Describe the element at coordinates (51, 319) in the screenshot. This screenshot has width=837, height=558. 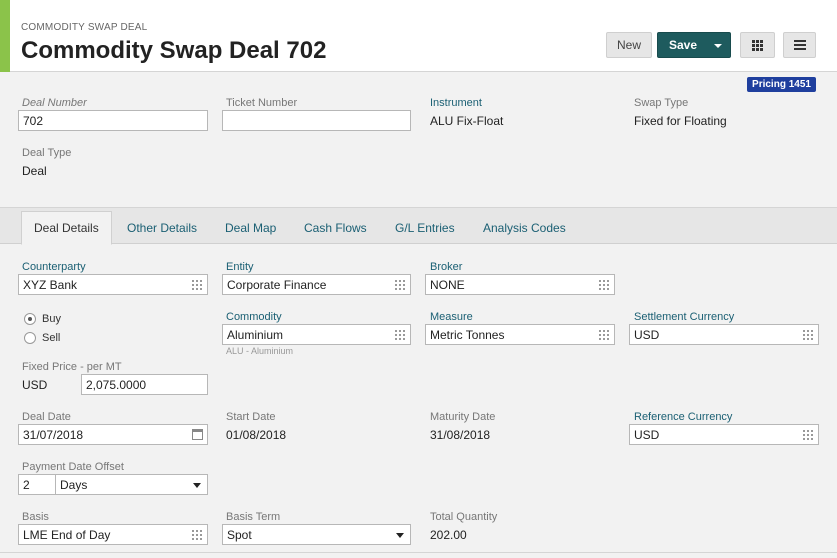
I see `buy-label: Buy` at that location.